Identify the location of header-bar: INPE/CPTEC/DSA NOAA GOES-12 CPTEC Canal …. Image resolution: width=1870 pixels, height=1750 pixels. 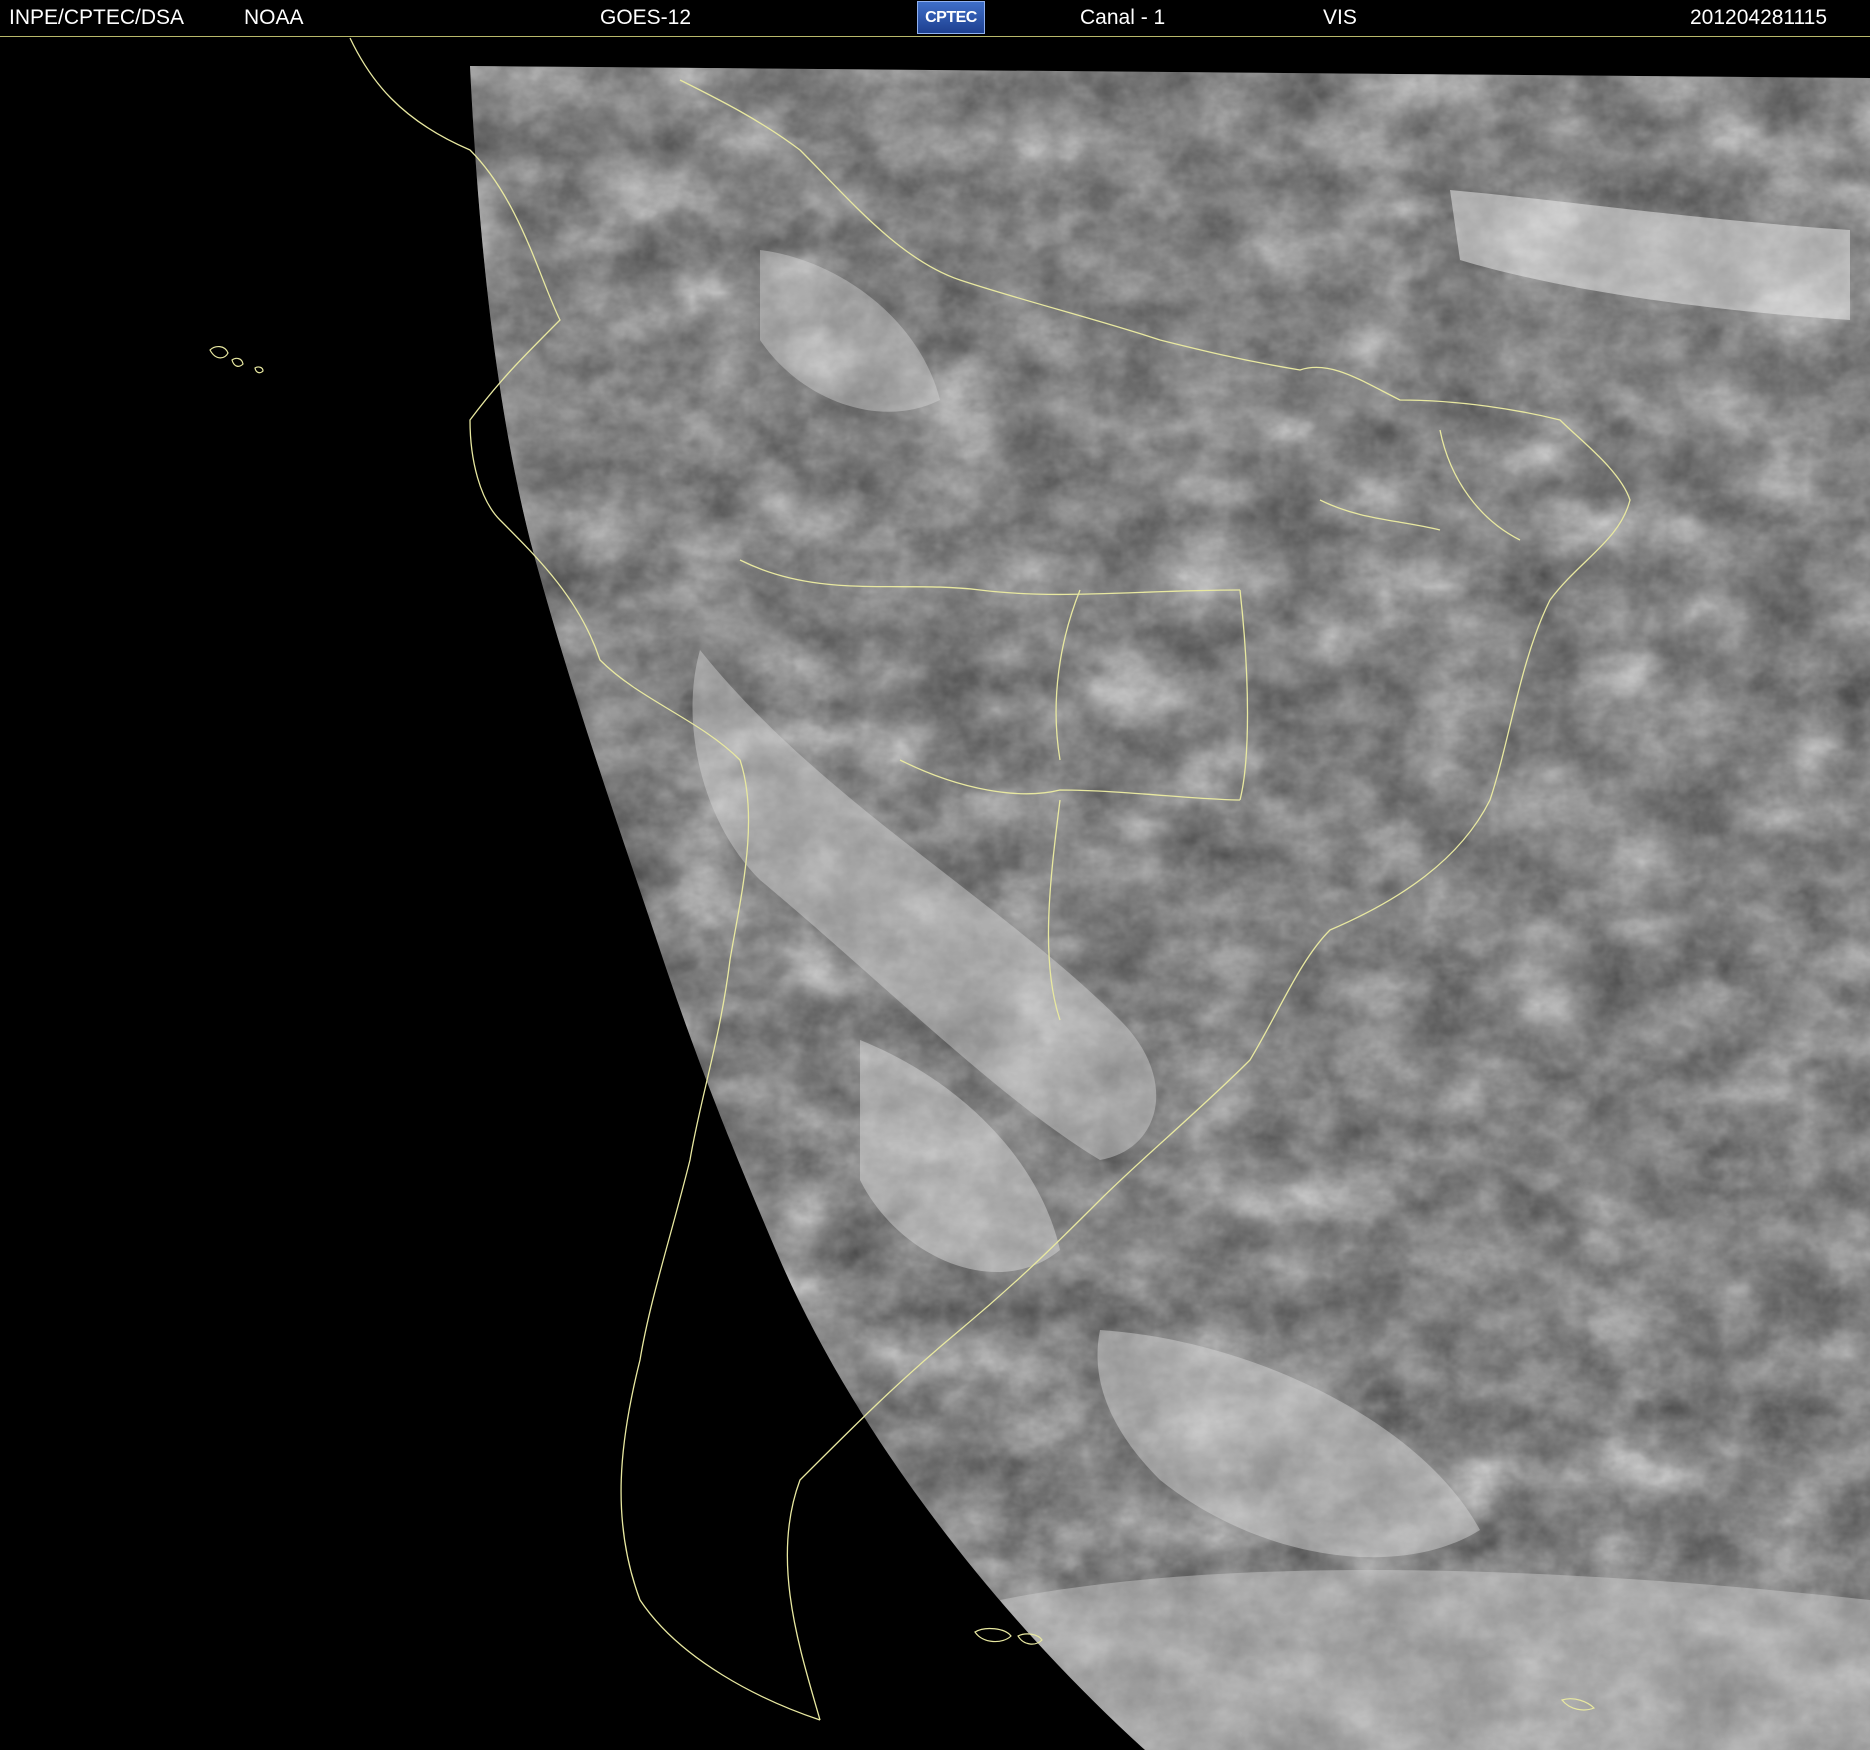
(935, 18).